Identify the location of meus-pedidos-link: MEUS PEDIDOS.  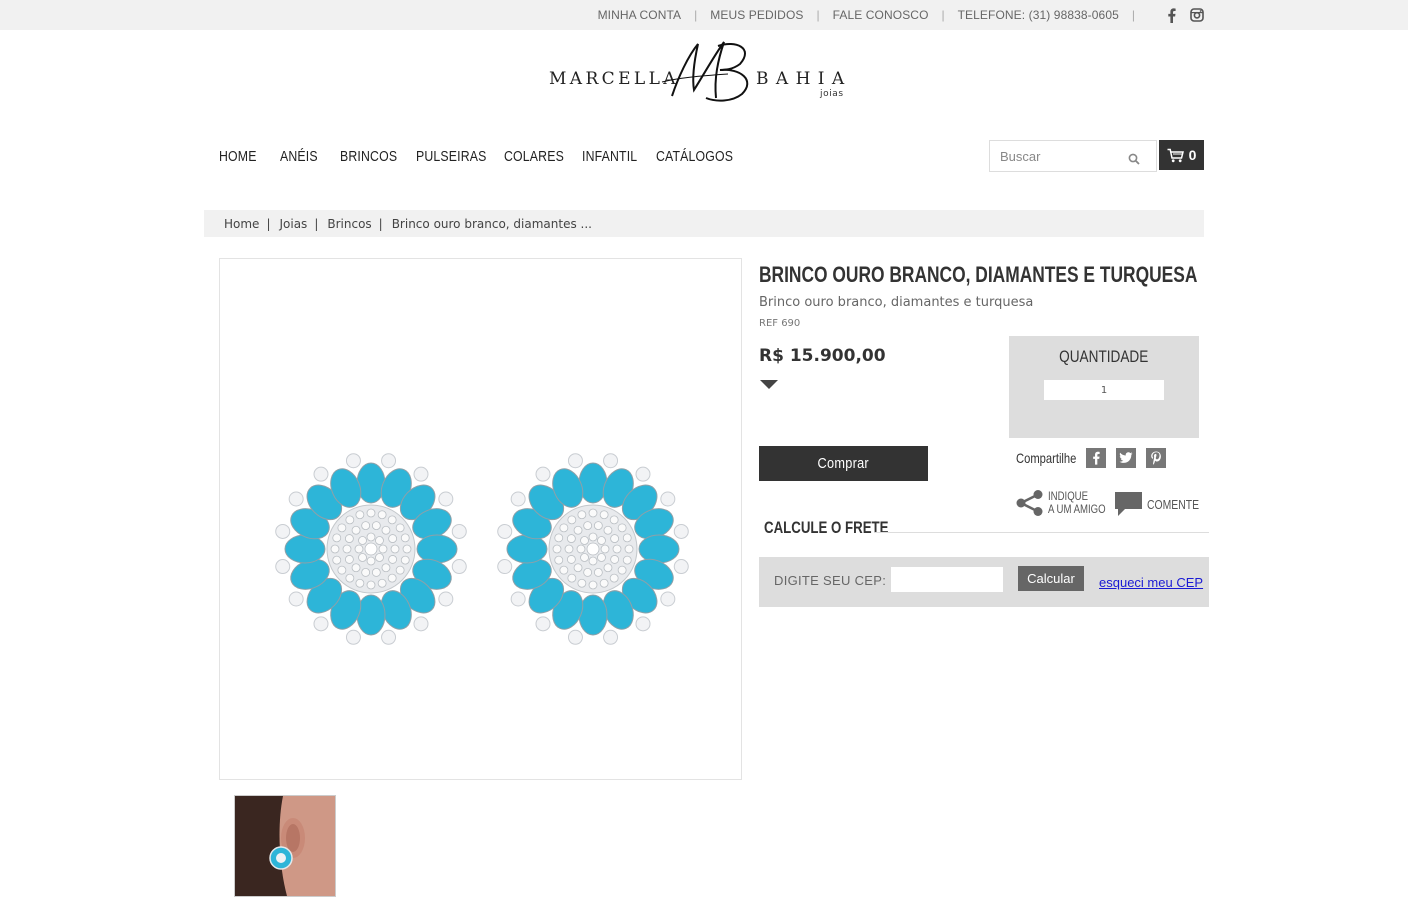
(756, 15).